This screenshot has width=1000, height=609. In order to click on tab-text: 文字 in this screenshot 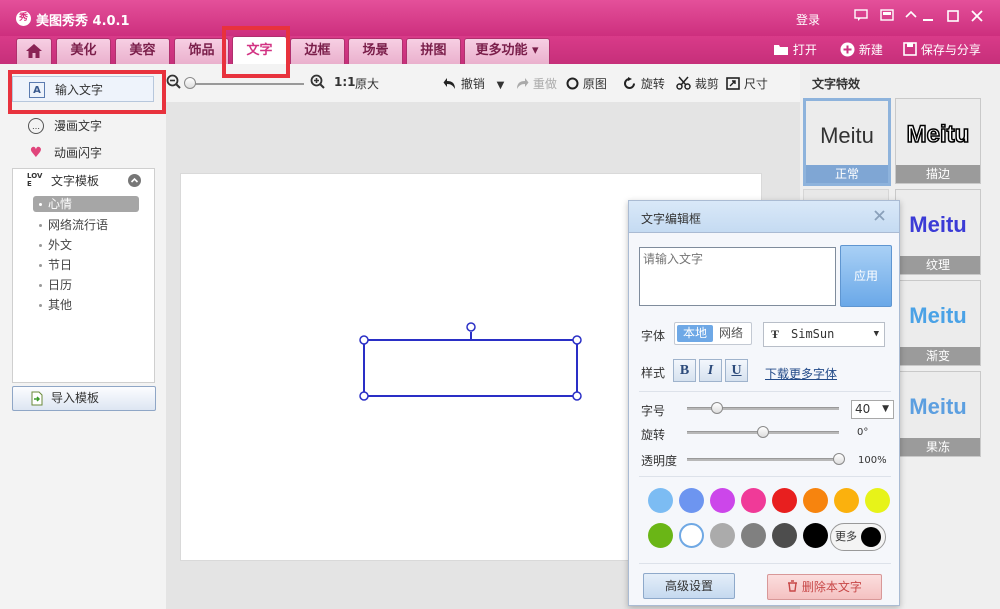, I will do `click(259, 50)`.